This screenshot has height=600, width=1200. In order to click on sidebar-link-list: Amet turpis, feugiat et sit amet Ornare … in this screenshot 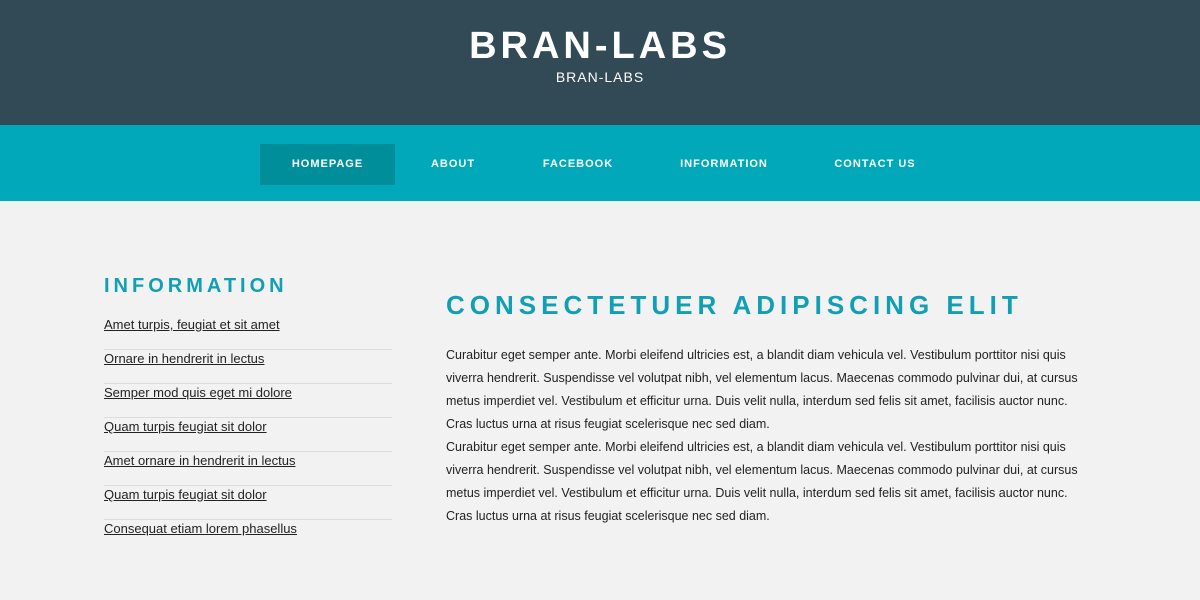, I will do `click(248, 435)`.